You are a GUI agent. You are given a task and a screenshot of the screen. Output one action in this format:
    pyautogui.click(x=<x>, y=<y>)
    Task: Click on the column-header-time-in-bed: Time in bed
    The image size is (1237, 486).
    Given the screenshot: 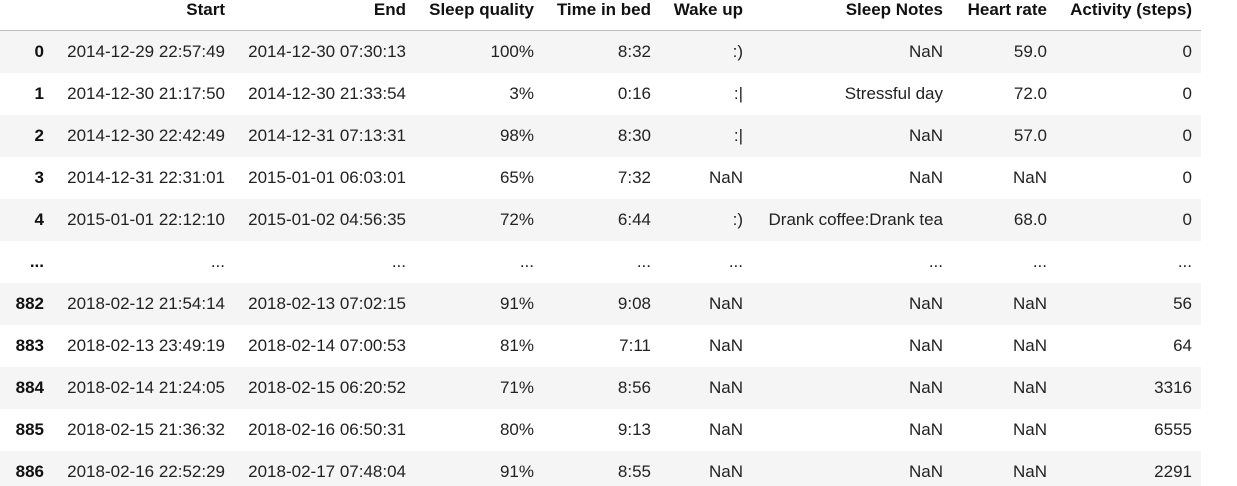 What is the action you would take?
    pyautogui.click(x=601, y=15)
    